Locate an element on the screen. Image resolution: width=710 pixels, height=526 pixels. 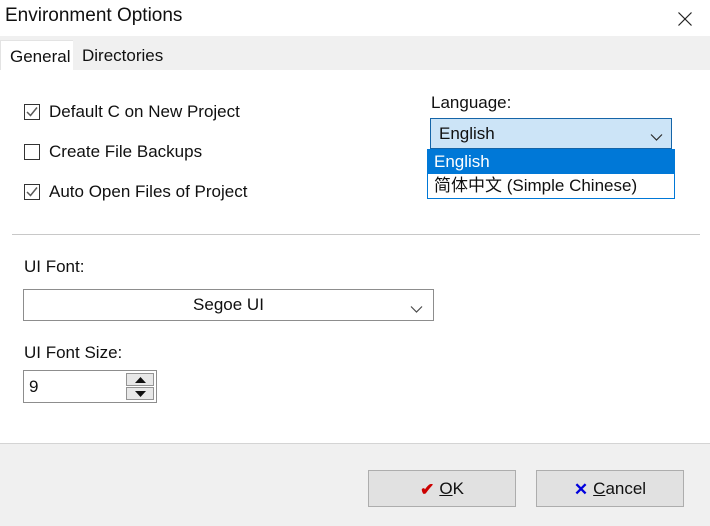
triangle-up-icon is located at coordinates (140, 380).